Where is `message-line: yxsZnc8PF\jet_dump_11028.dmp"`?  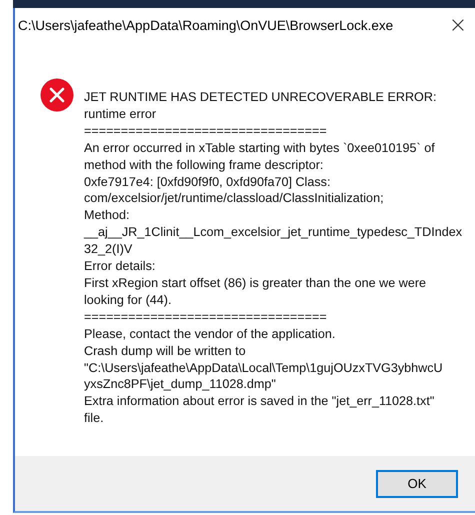
message-line: yxsZnc8PF\jet_dump_11028.dmp" is located at coordinates (180, 385).